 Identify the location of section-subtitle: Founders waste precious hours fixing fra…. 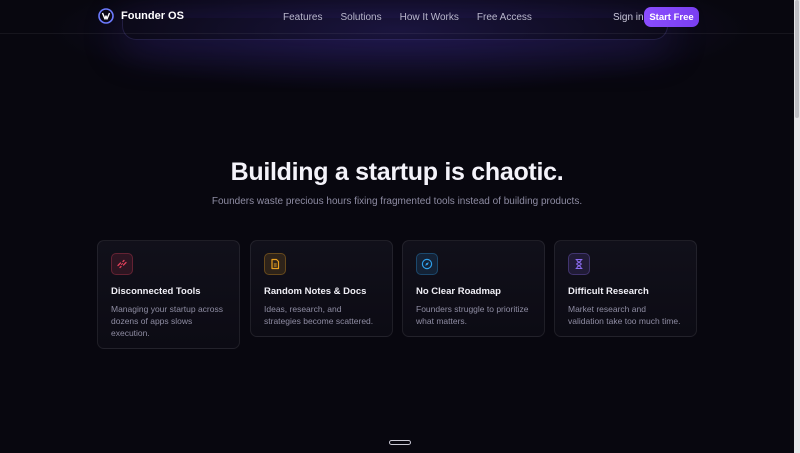
(397, 201).